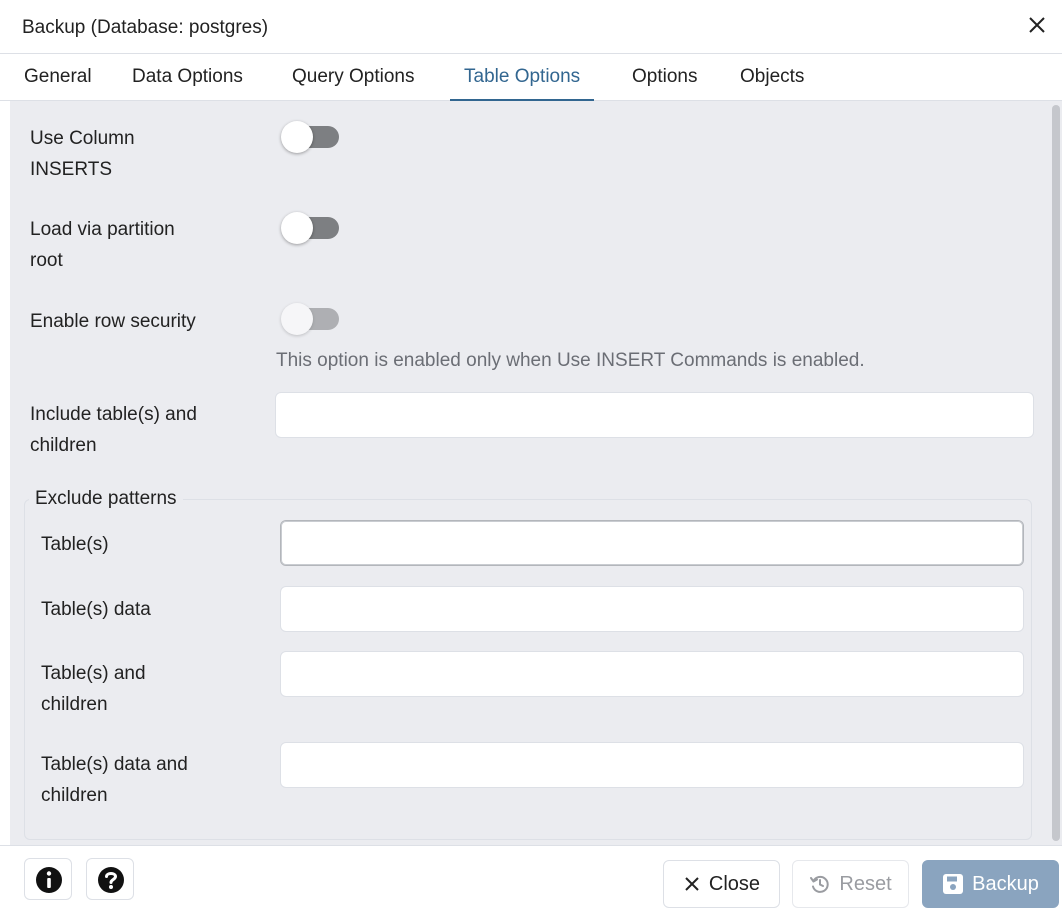 This screenshot has width=1062, height=911. What do you see at coordinates (654, 415) in the screenshot?
I see `include-tables-children-input` at bounding box center [654, 415].